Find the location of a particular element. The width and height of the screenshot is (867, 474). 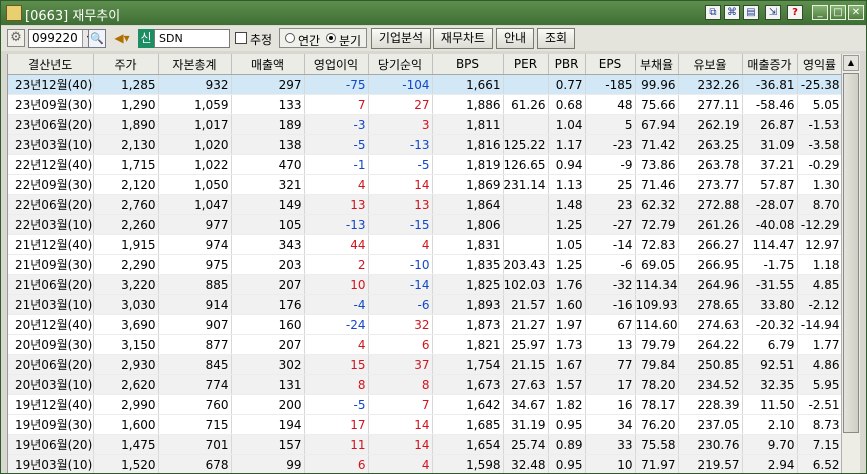

column-header: 영익률 is located at coordinates (819, 64).